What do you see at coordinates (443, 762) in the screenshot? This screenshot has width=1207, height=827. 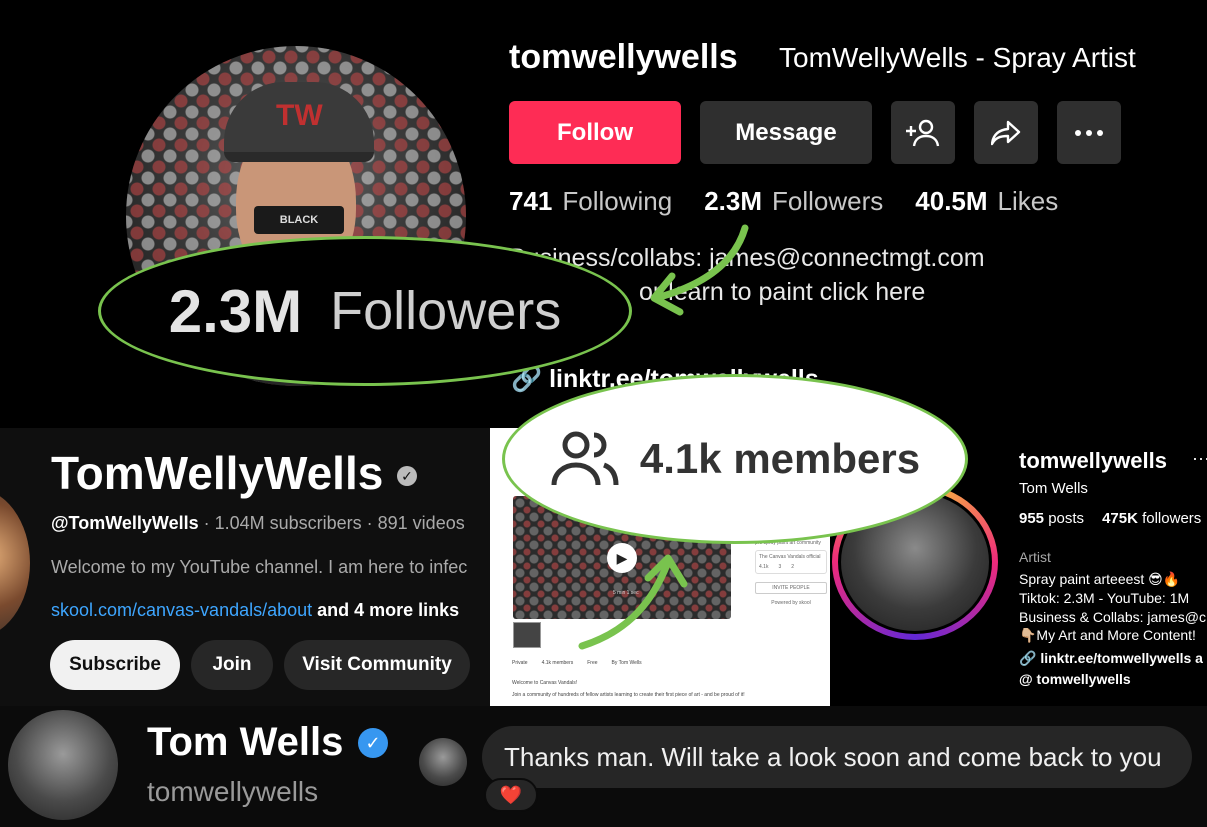 I see `sender-avatar` at bounding box center [443, 762].